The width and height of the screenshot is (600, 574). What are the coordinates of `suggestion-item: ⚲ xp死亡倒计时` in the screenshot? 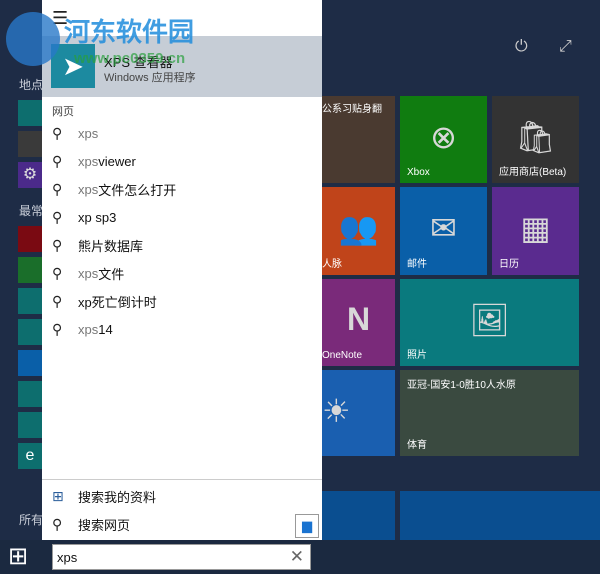 It's located at (104, 301).